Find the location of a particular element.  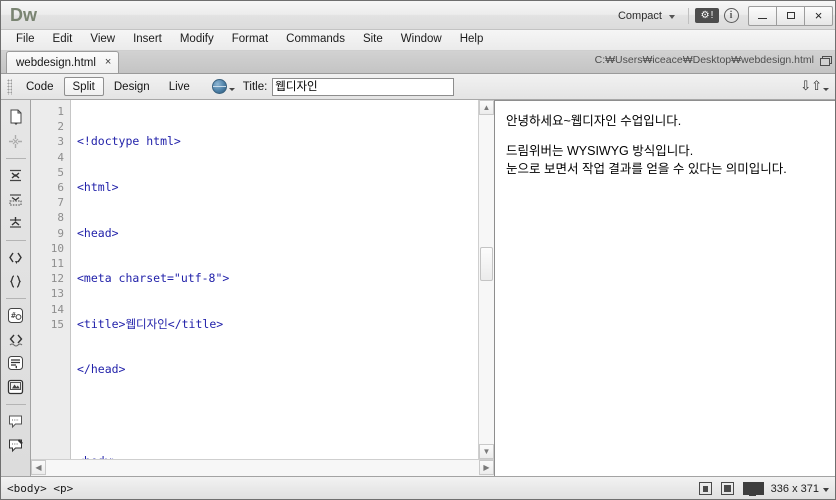

open-documents-icon is located at coordinates (16, 117).